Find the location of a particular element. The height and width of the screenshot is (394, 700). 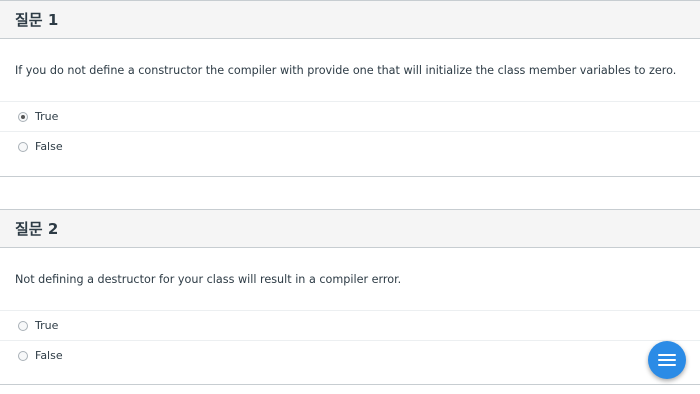

question-title: 질문 1 is located at coordinates (350, 20).